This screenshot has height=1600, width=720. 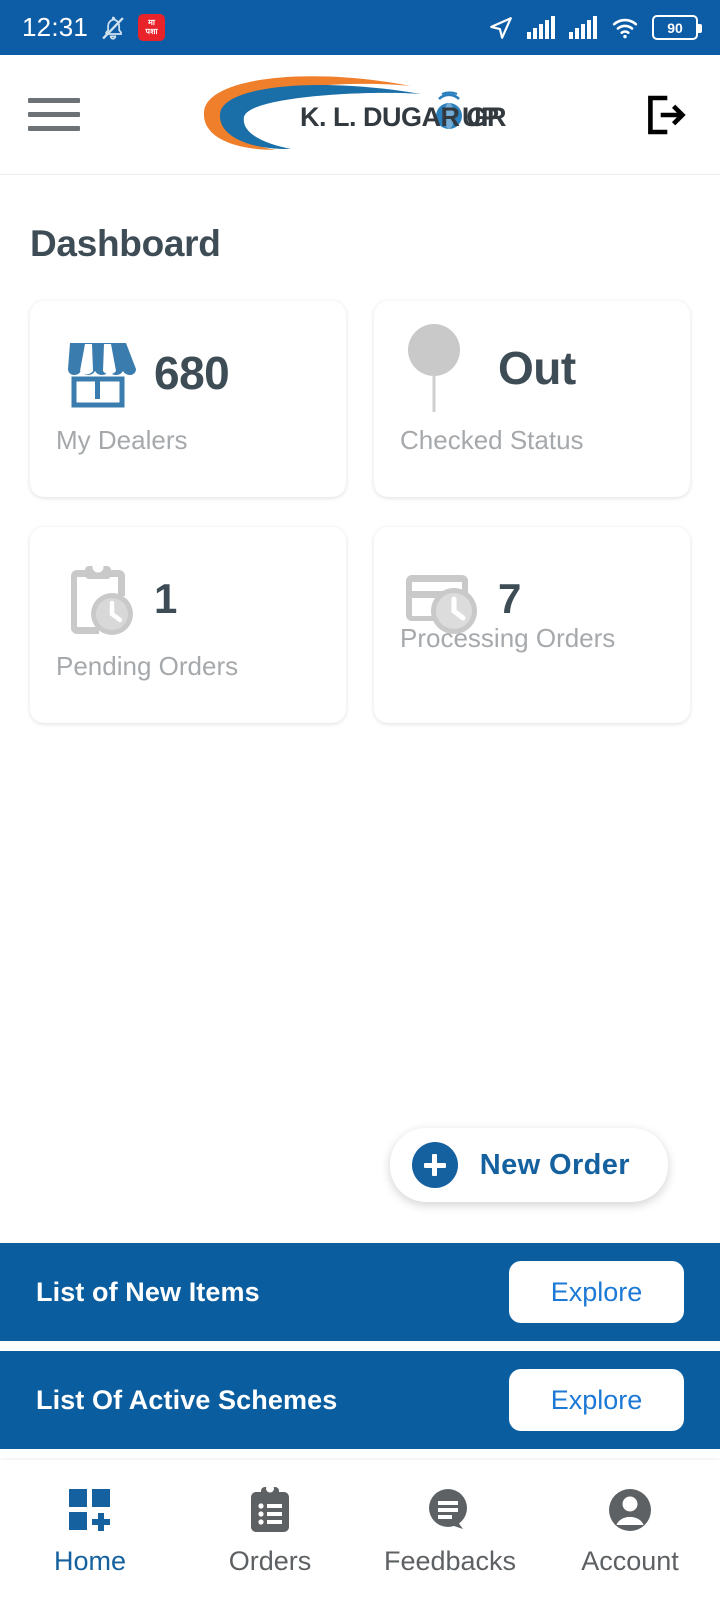 What do you see at coordinates (667, 114) in the screenshot?
I see `logout-glyph` at bounding box center [667, 114].